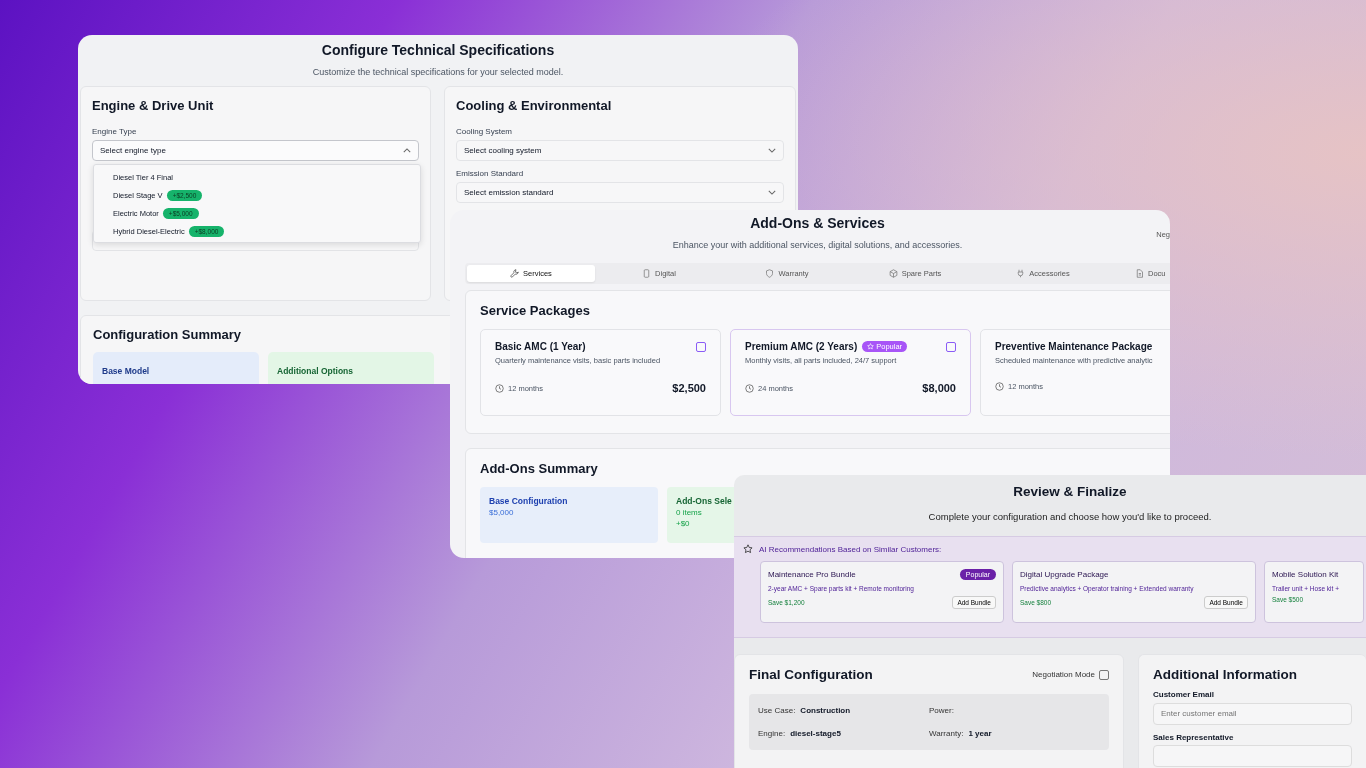 The image size is (1366, 768). I want to click on input-field, so click(1252, 756).